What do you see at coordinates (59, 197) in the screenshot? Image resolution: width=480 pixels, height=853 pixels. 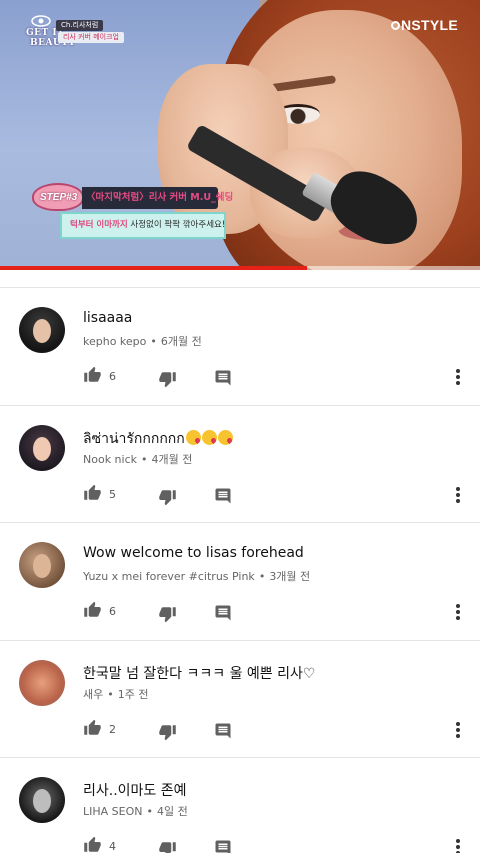 I see `step-tag: STEP#3` at bounding box center [59, 197].